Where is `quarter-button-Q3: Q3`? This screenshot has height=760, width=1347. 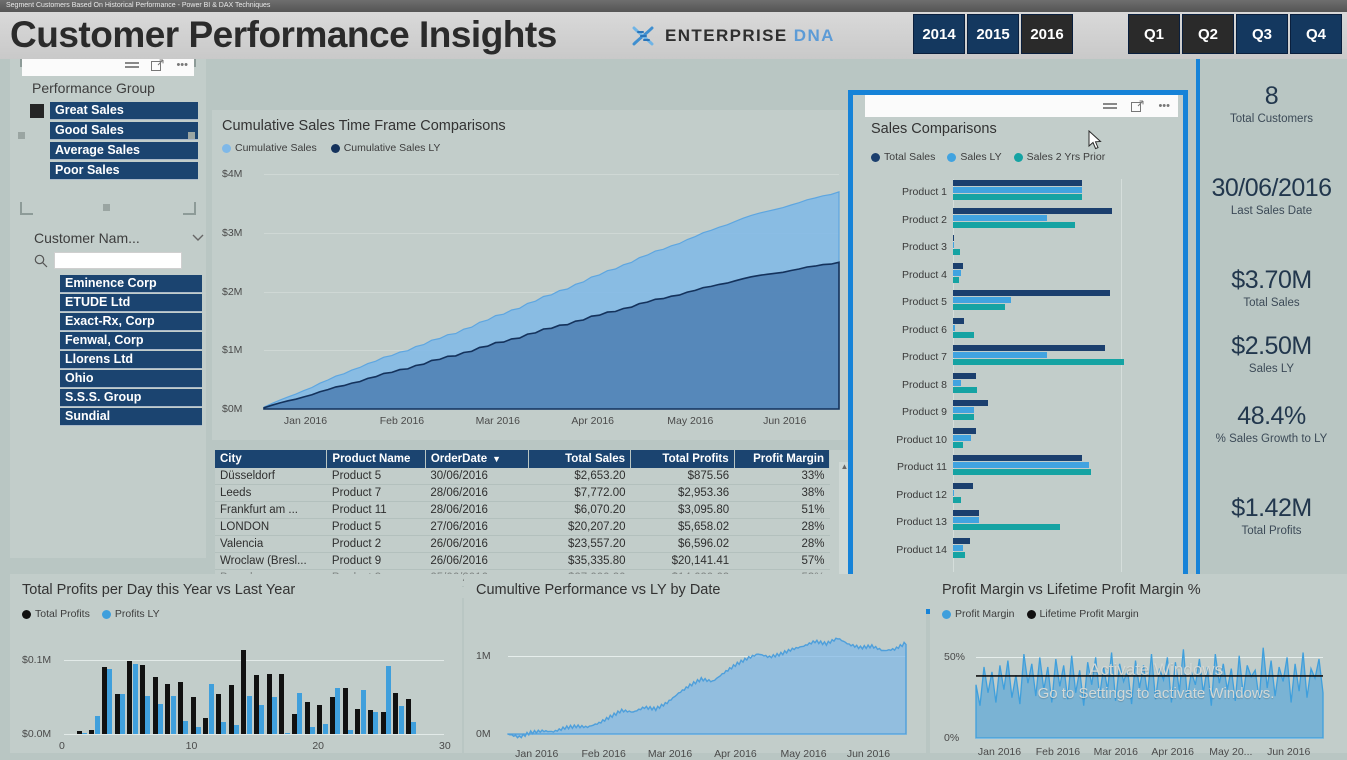
quarter-button-Q3: Q3 is located at coordinates (1262, 34).